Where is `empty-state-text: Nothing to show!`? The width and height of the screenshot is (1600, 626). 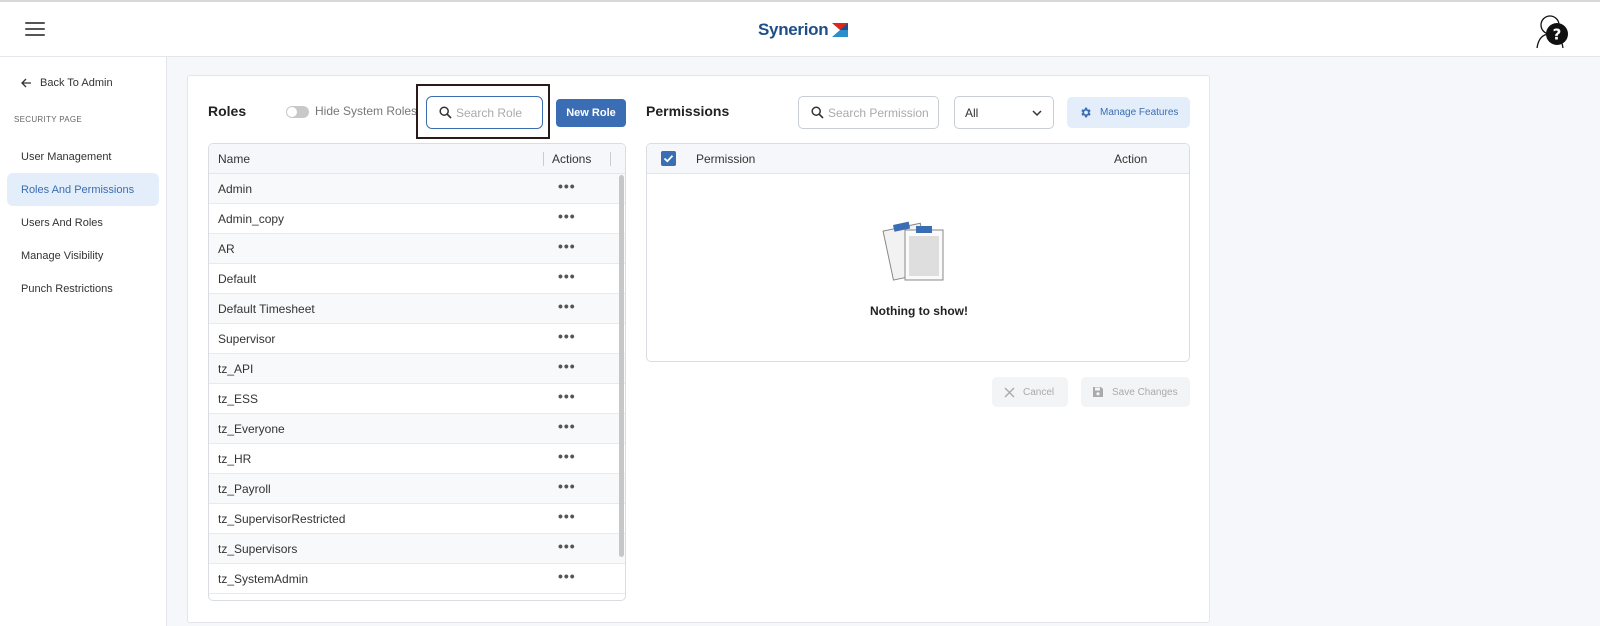 empty-state-text: Nothing to show! is located at coordinates (919, 311).